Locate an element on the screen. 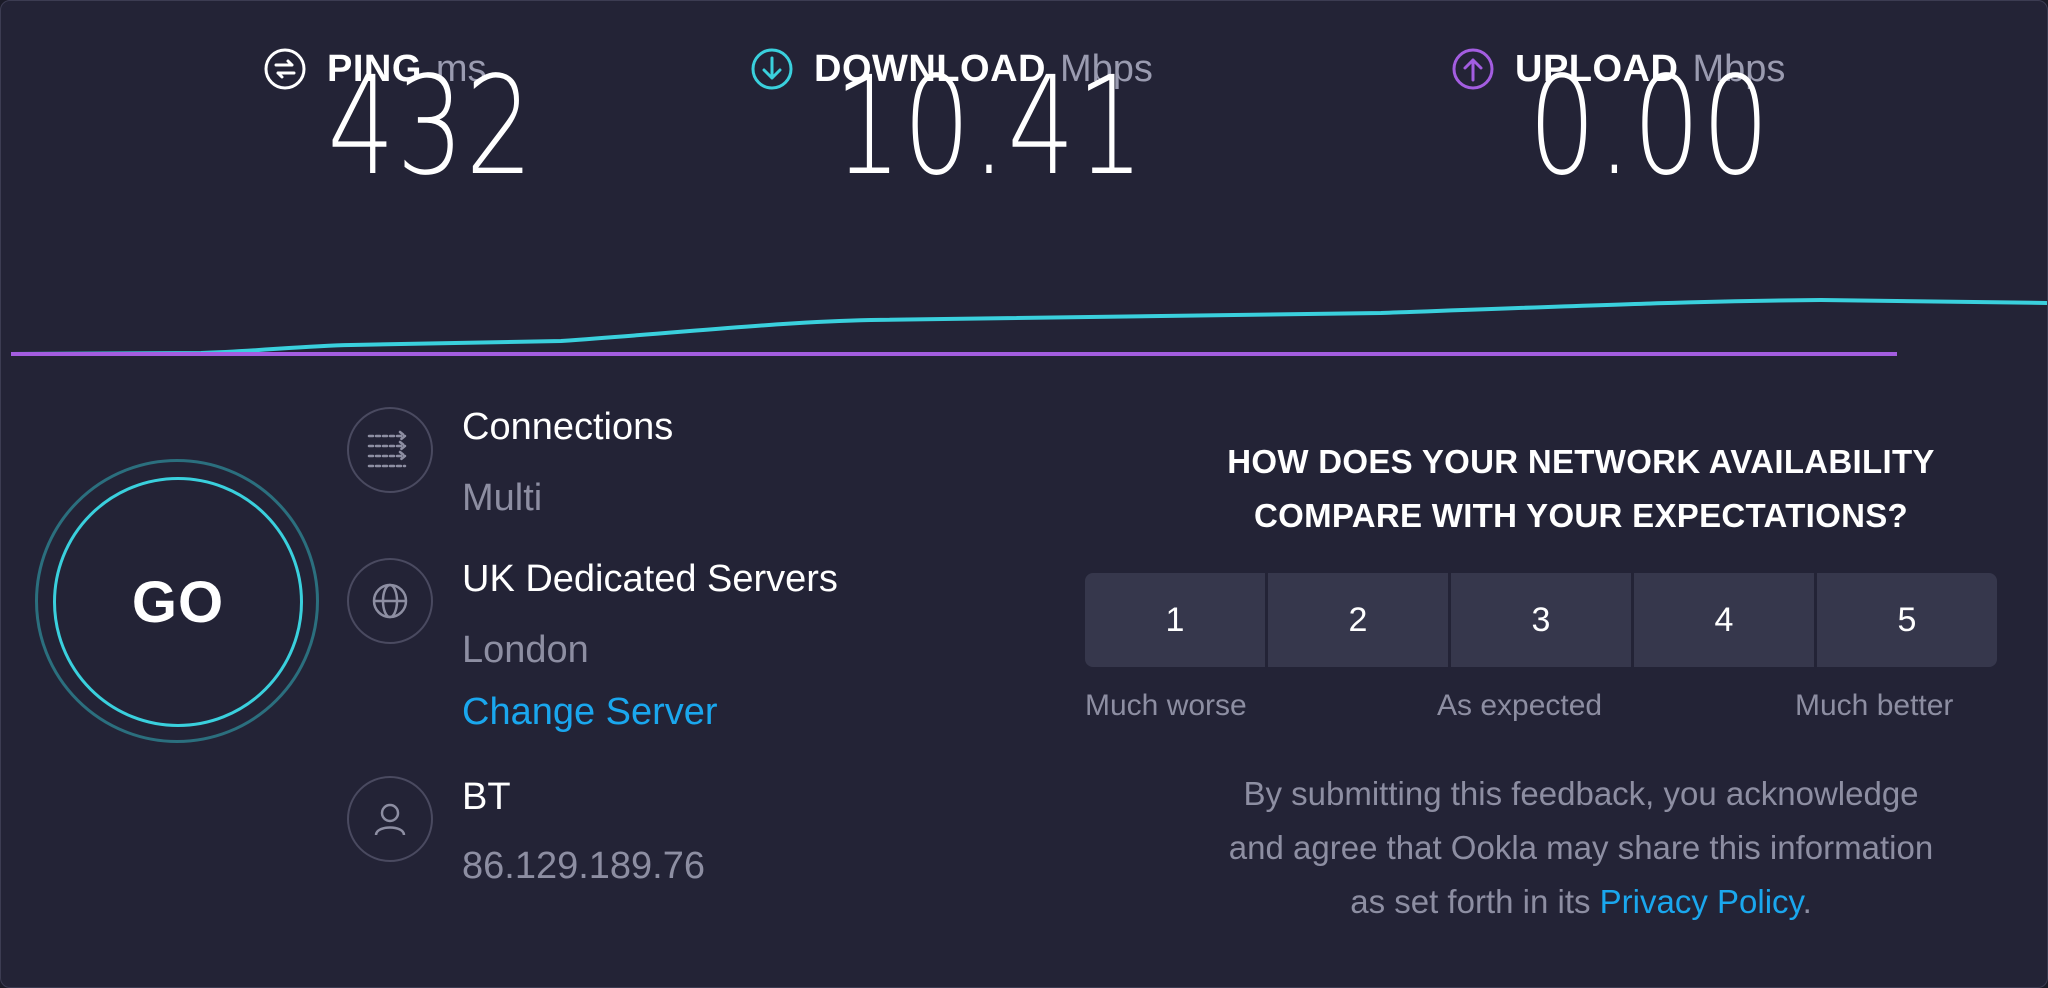 The width and height of the screenshot is (2048, 988). upload-value: 0.00 is located at coordinates (1649, 127).